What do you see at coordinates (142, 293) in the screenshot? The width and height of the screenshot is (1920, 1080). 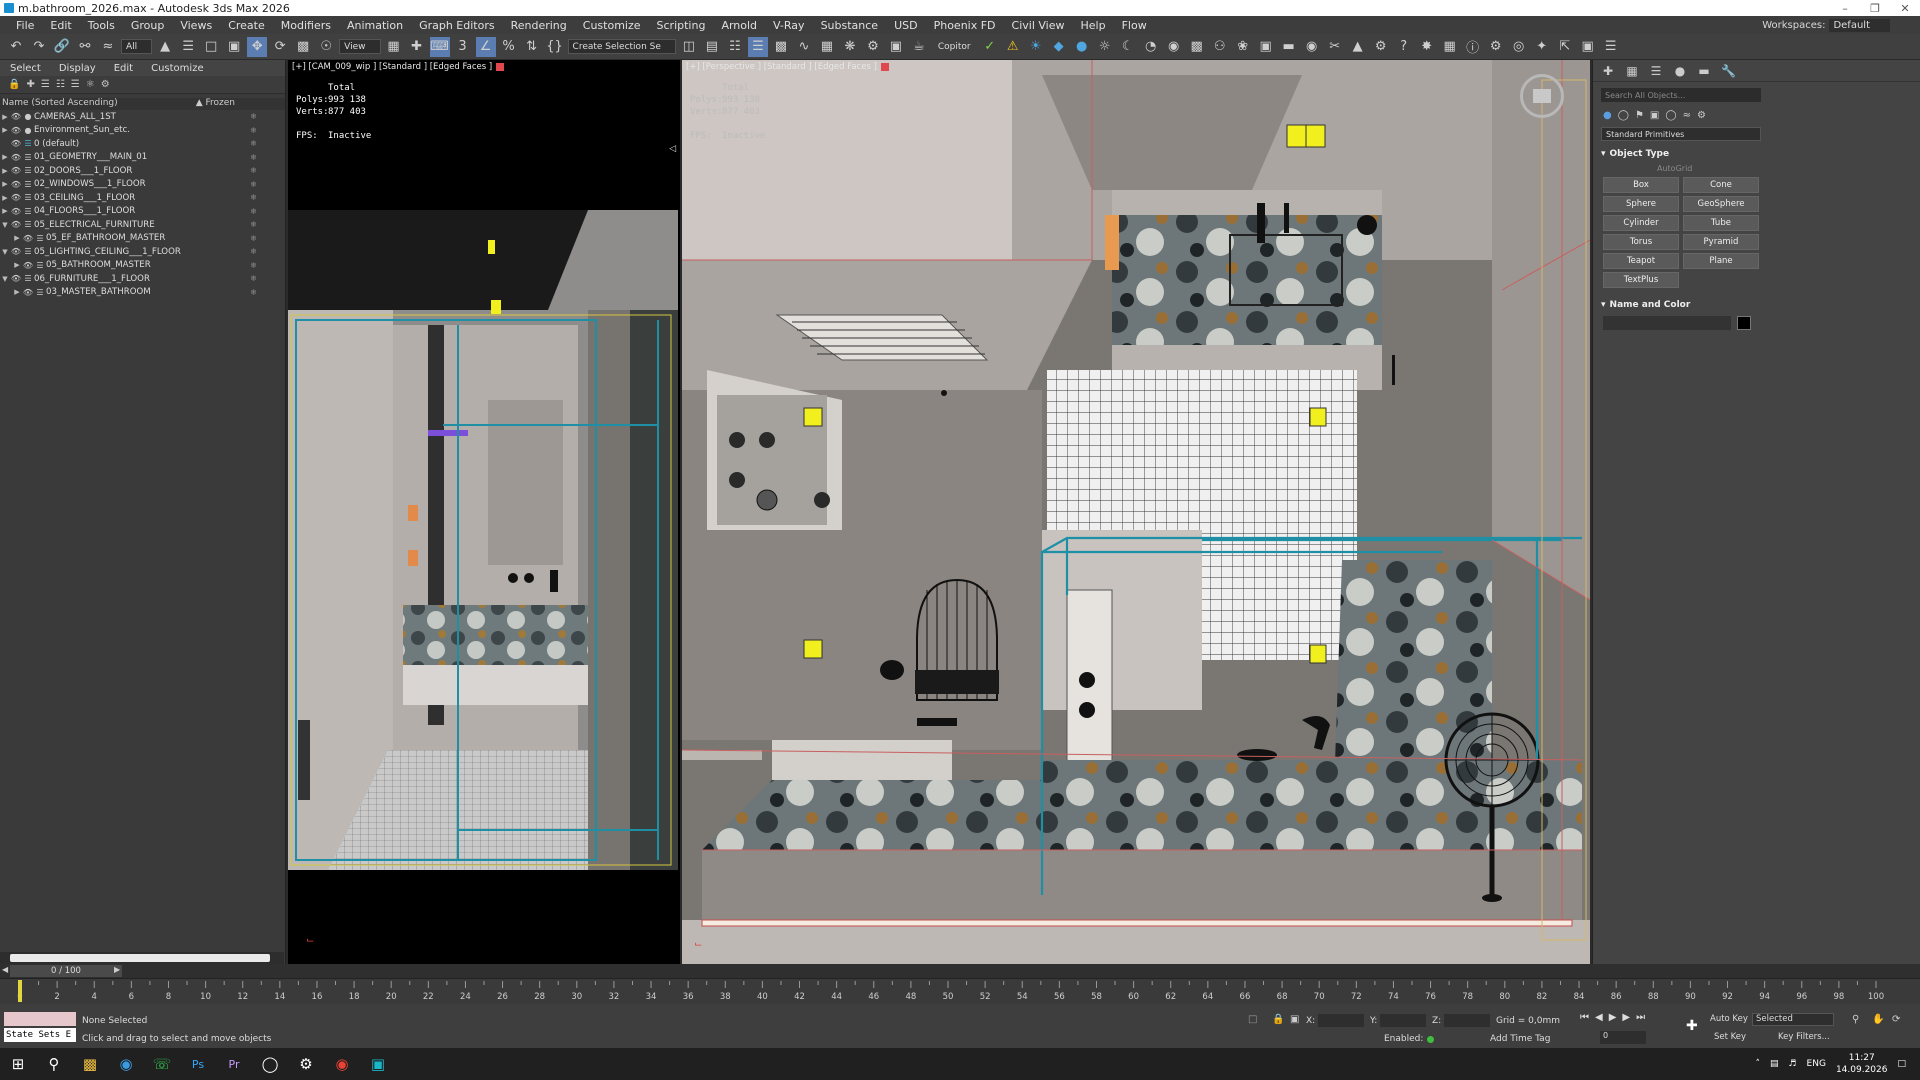 I see `tree-row: ▶ 👁 ☰ 03_MASTER_BATHROOM ❄` at bounding box center [142, 293].